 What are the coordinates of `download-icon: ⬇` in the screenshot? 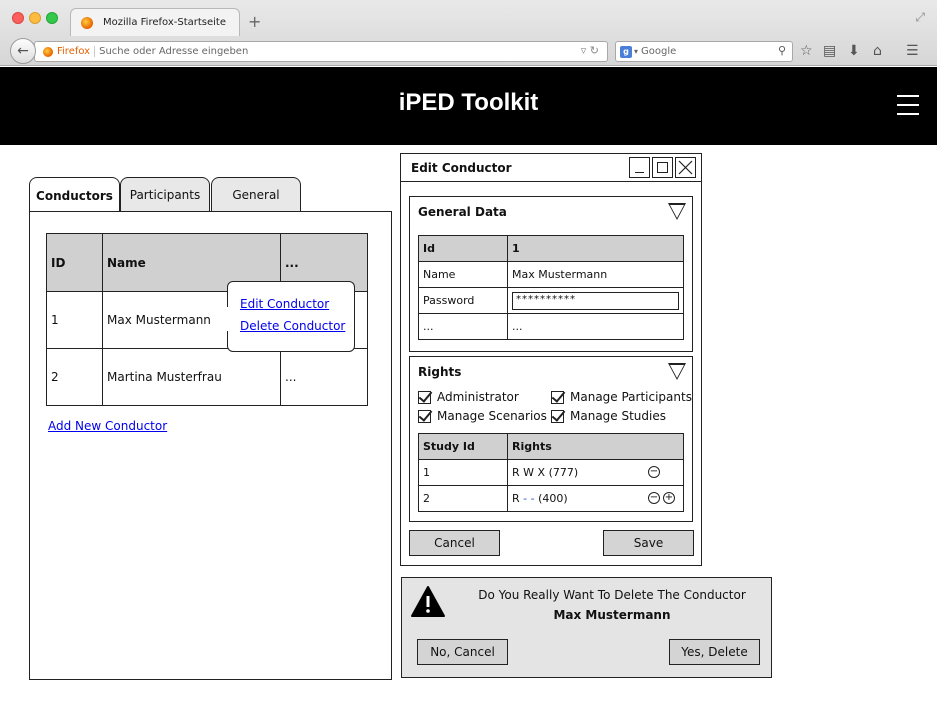 It's located at (854, 51).